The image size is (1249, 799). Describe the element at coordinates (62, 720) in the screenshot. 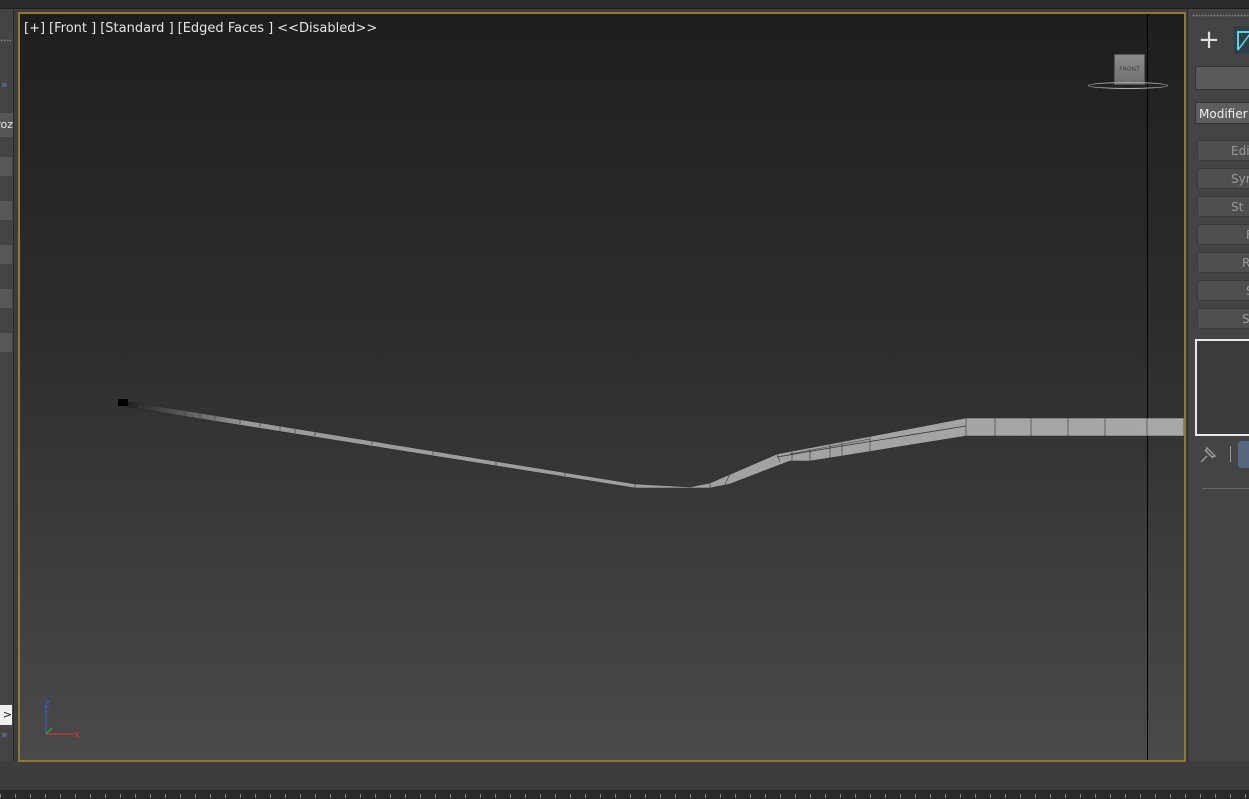

I see `axis-tripod: Z X` at that location.